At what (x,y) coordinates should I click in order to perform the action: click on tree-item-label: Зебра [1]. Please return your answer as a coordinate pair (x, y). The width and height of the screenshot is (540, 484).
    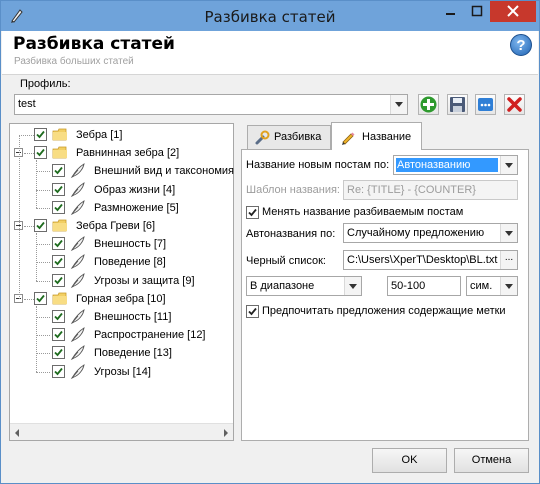
    Looking at the image, I should click on (99, 135).